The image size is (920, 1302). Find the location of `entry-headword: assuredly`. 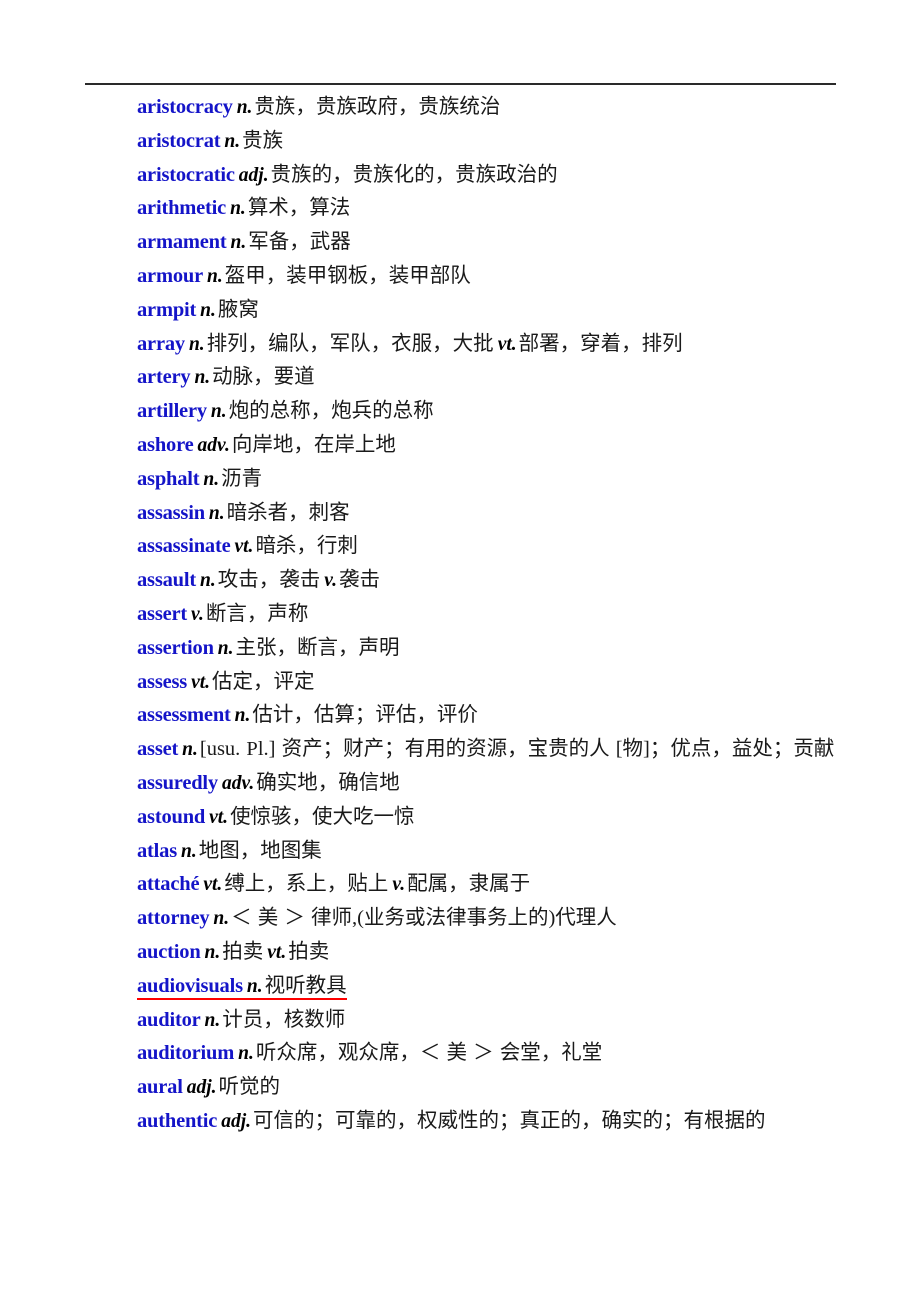

entry-headword: assuredly is located at coordinates (177, 782).